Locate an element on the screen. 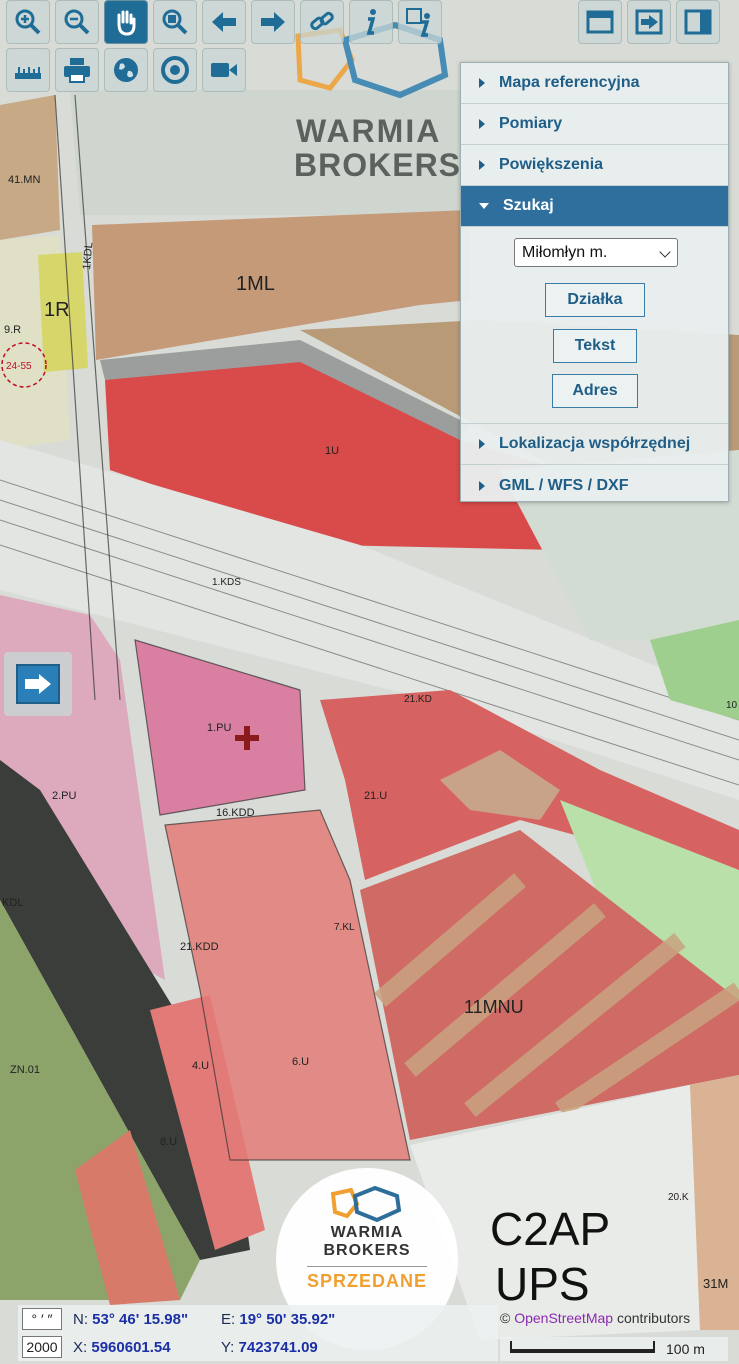  window-button is located at coordinates (600, 22).